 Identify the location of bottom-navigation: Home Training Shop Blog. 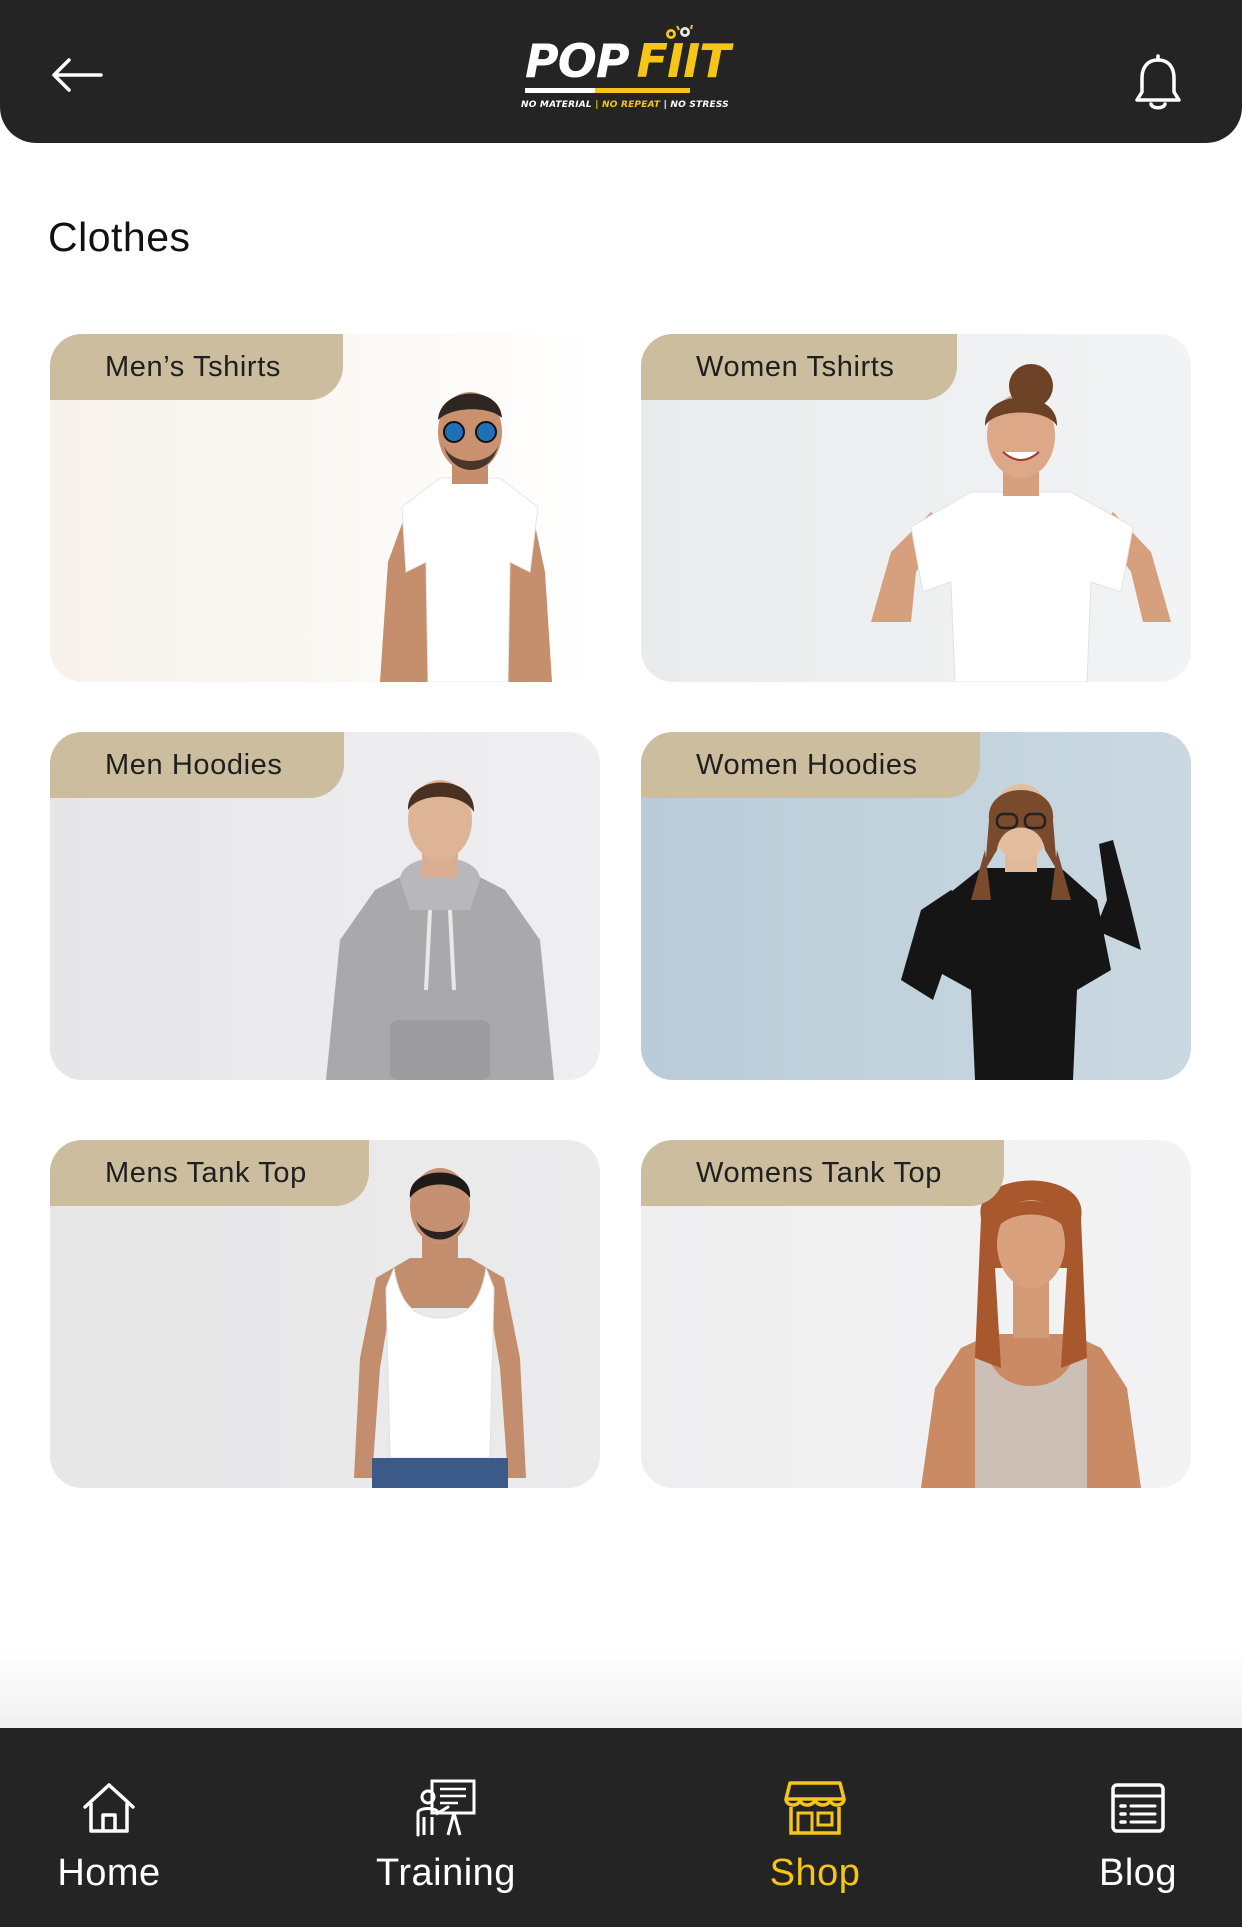
(621, 1827).